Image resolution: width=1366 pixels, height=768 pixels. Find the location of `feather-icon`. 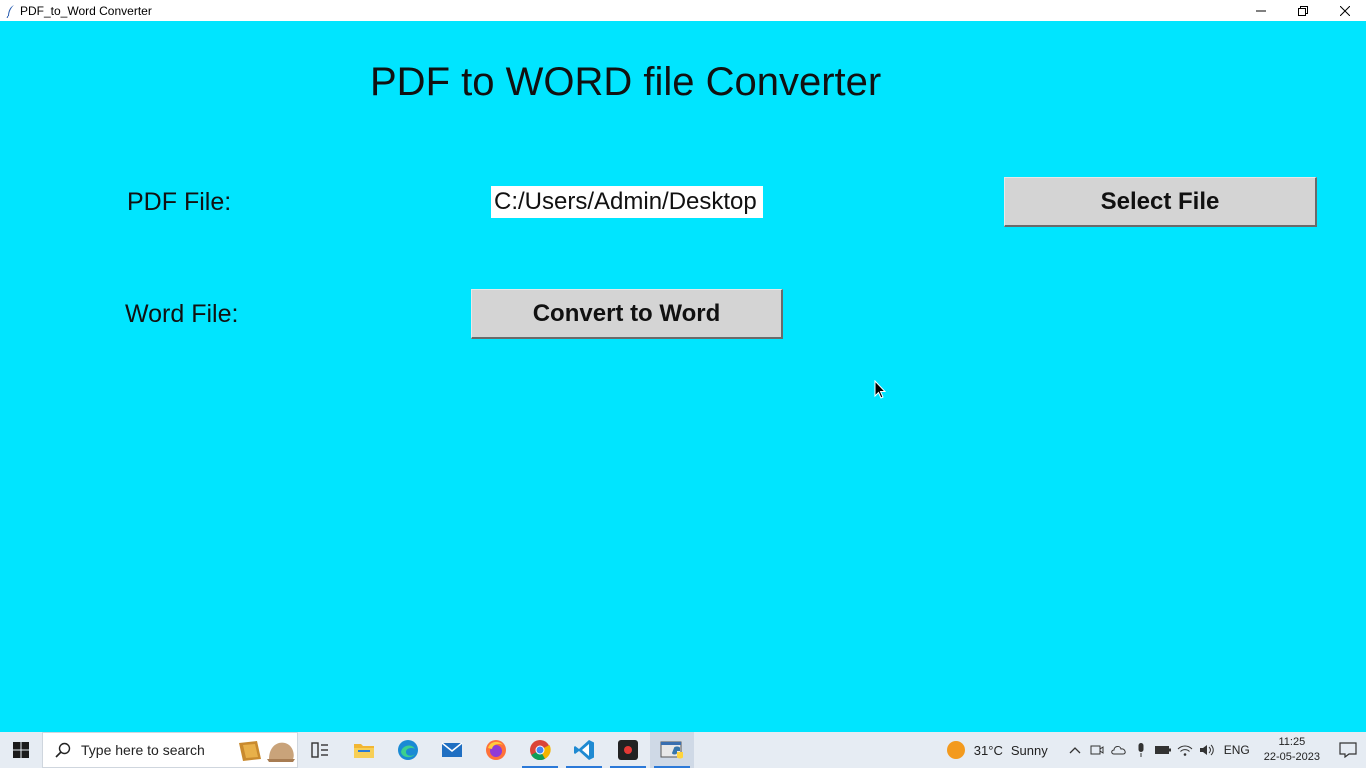

feather-icon is located at coordinates (10, 11).